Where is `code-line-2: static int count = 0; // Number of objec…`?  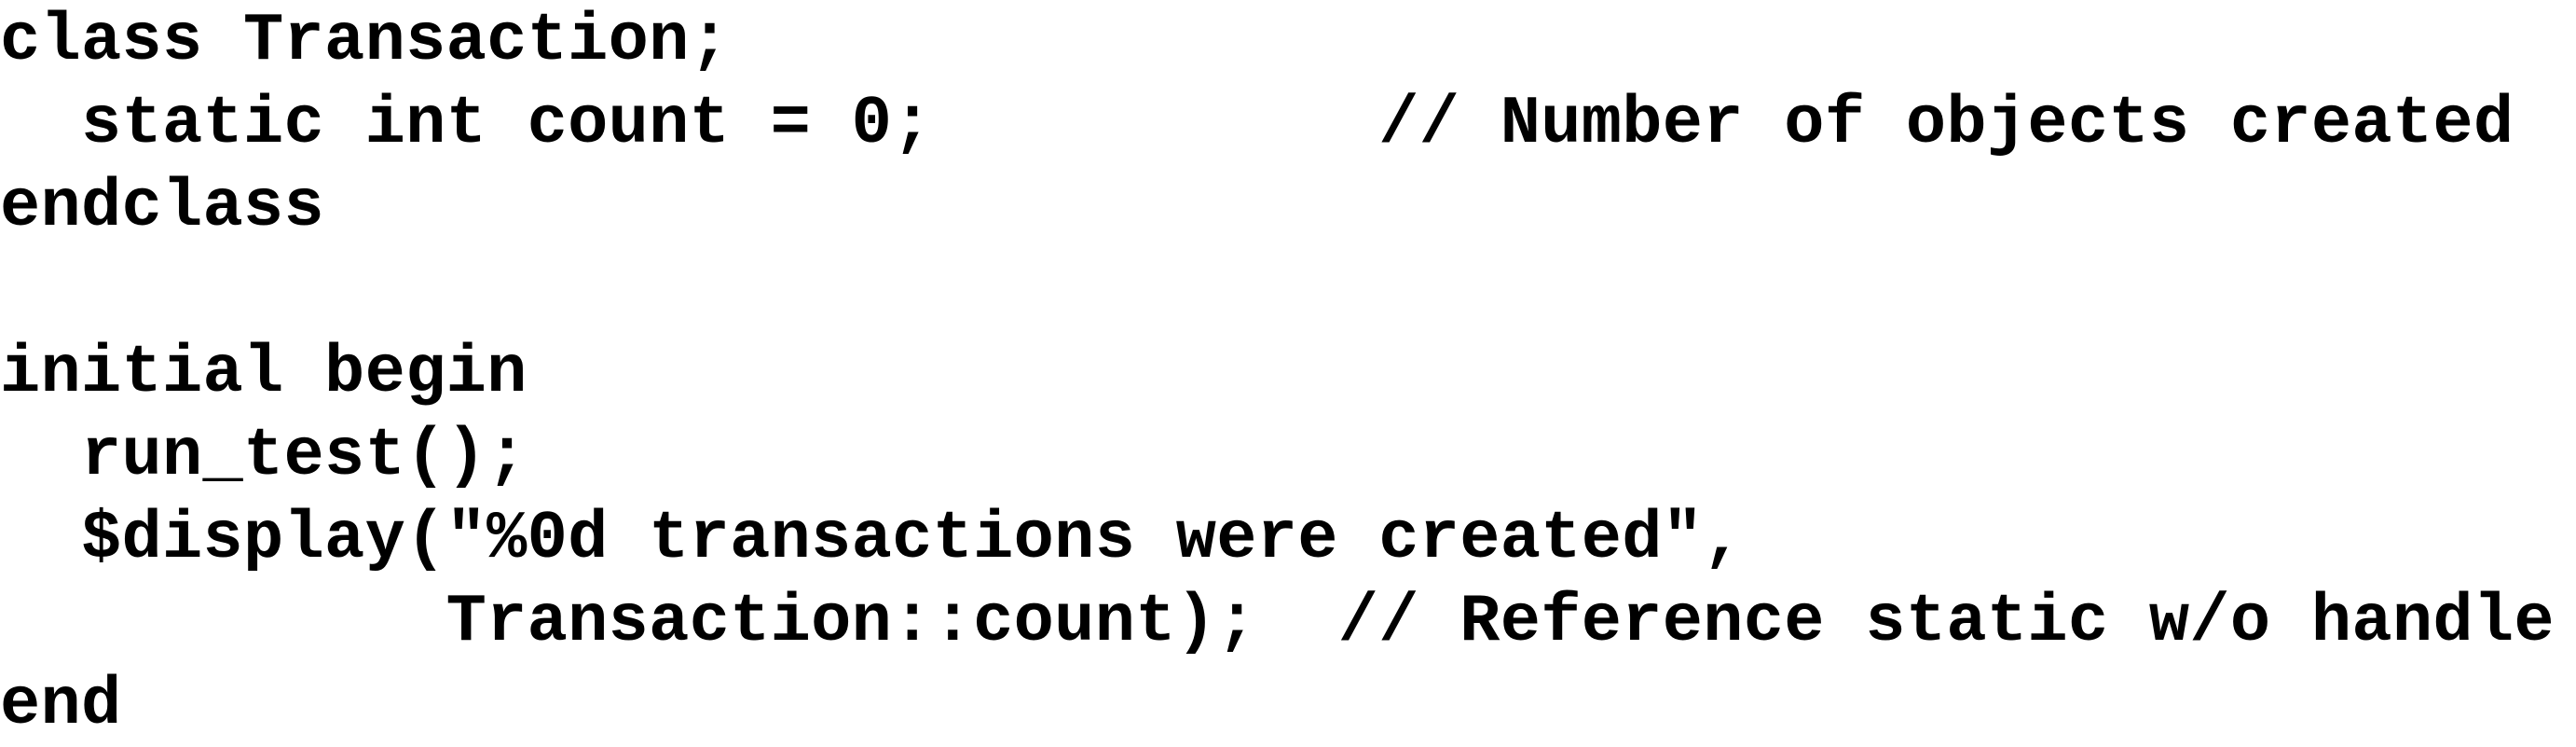
code-line-2: static int count = 0; // Number of objec… is located at coordinates (1257, 124).